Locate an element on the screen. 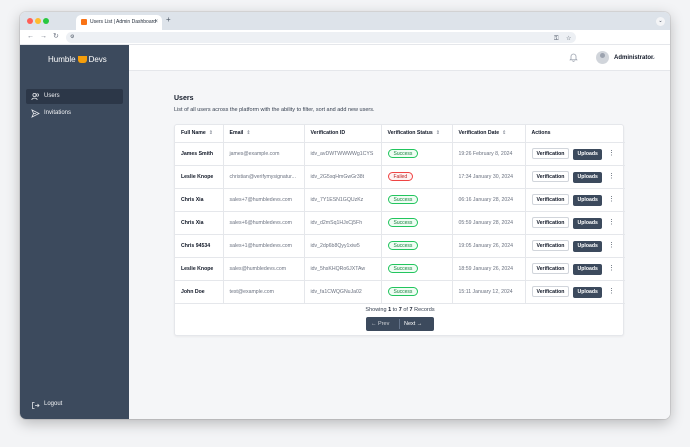  column-header-full-name: Full Name ⇕ is located at coordinates (199, 134).